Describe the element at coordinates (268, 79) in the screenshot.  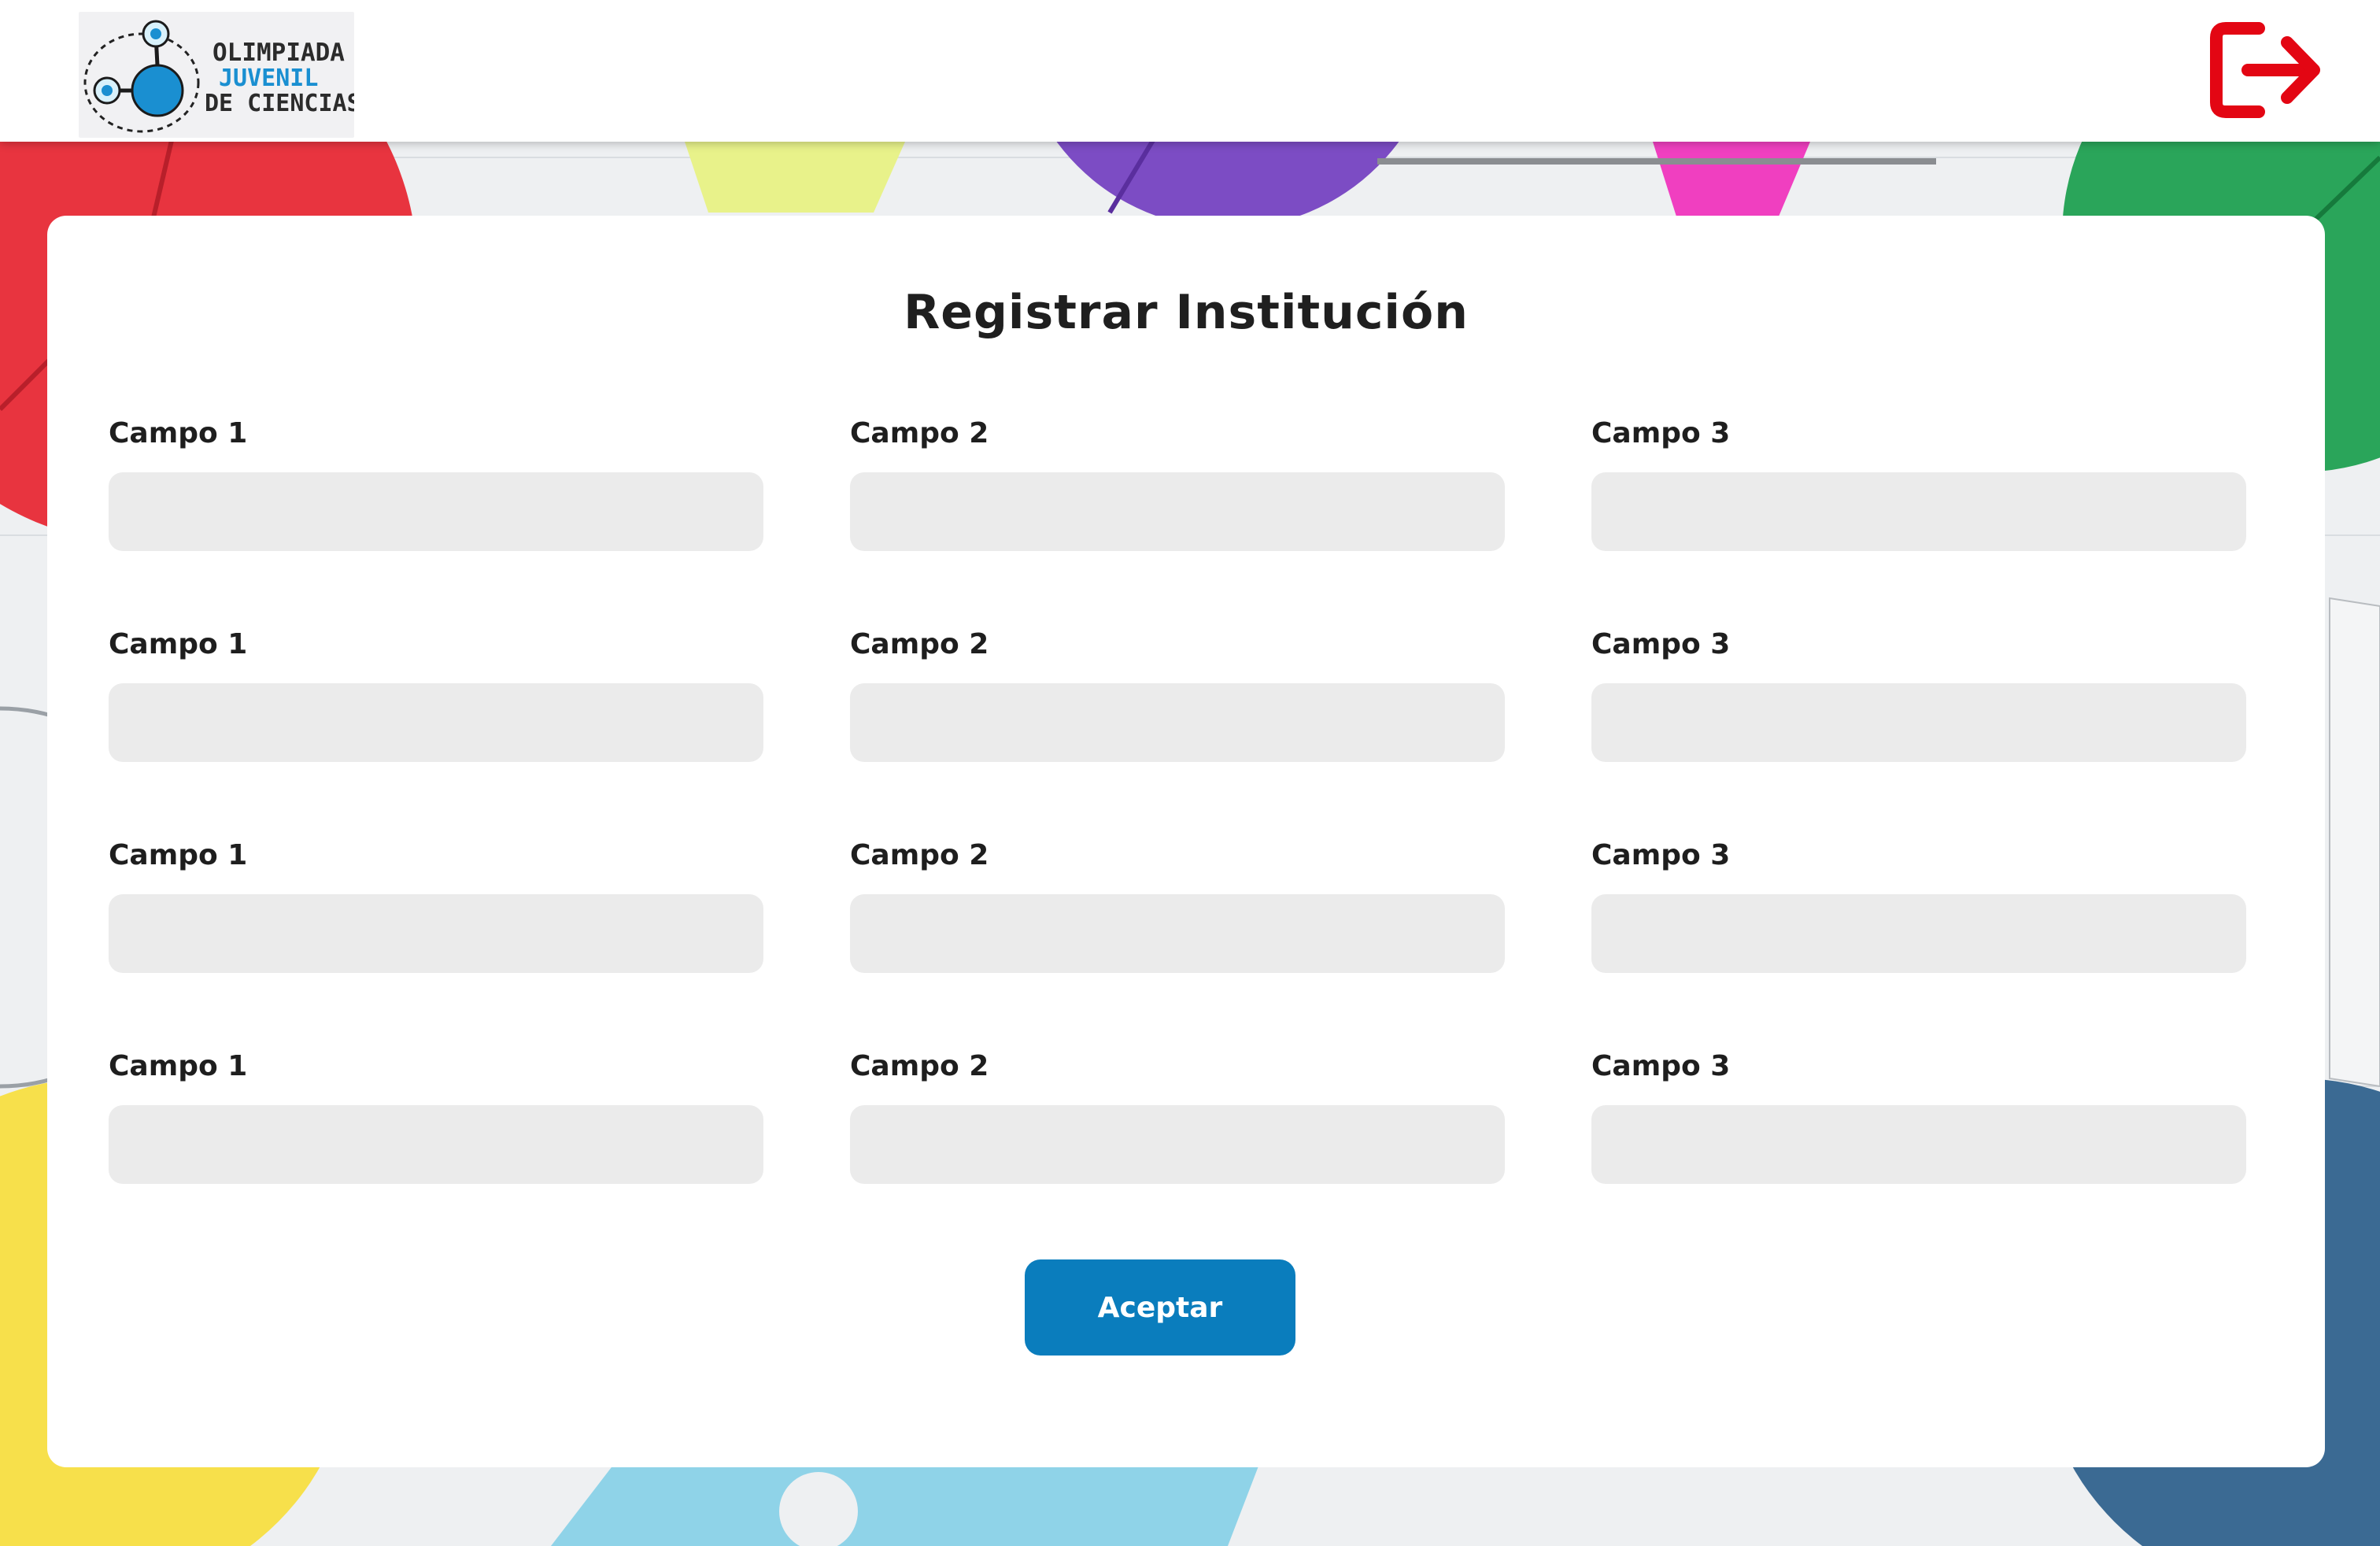
I see `logo-text-line2: JUVENIL` at that location.